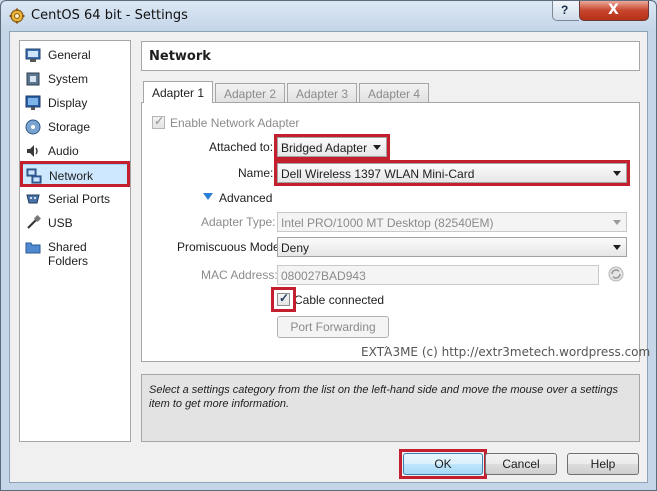  Describe the element at coordinates (235, 123) in the screenshot. I see `enable-adapter-label: Enable Network Adapter` at that location.